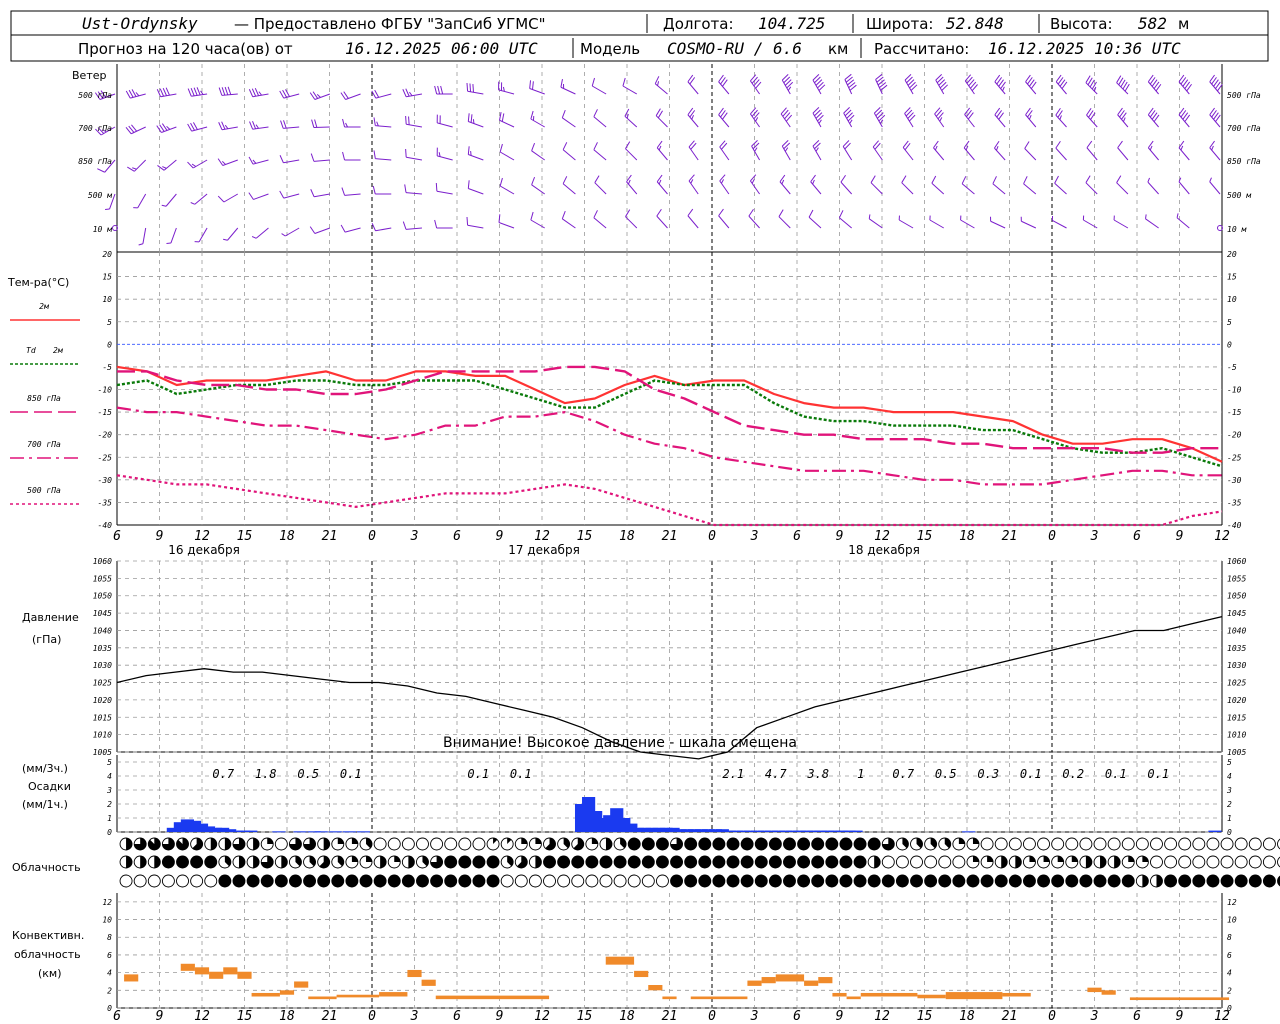  Describe the element at coordinates (840, 1016) in the screenshot. I see `hour-tick-conv: 9` at that location.